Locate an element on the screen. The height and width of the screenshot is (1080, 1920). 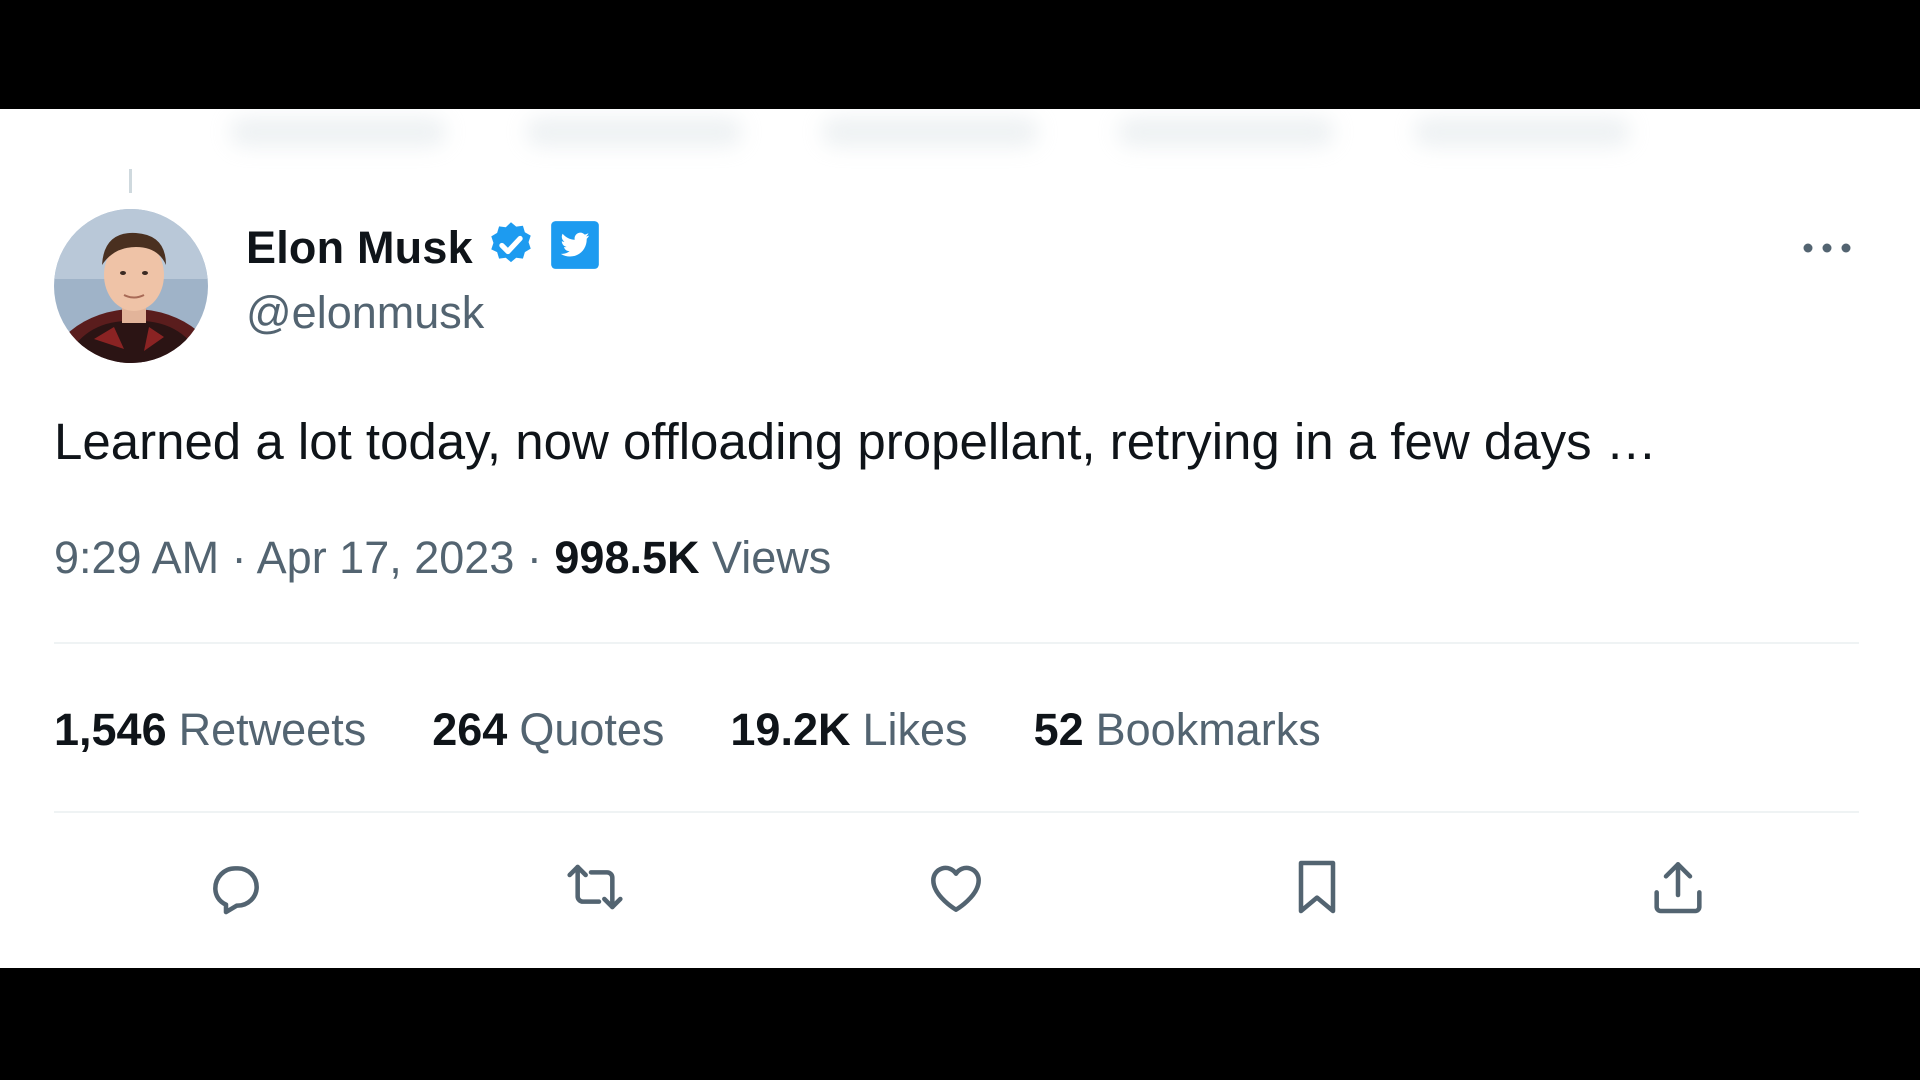
stat-retweets: 1,546 Retweets is located at coordinates (210, 730).